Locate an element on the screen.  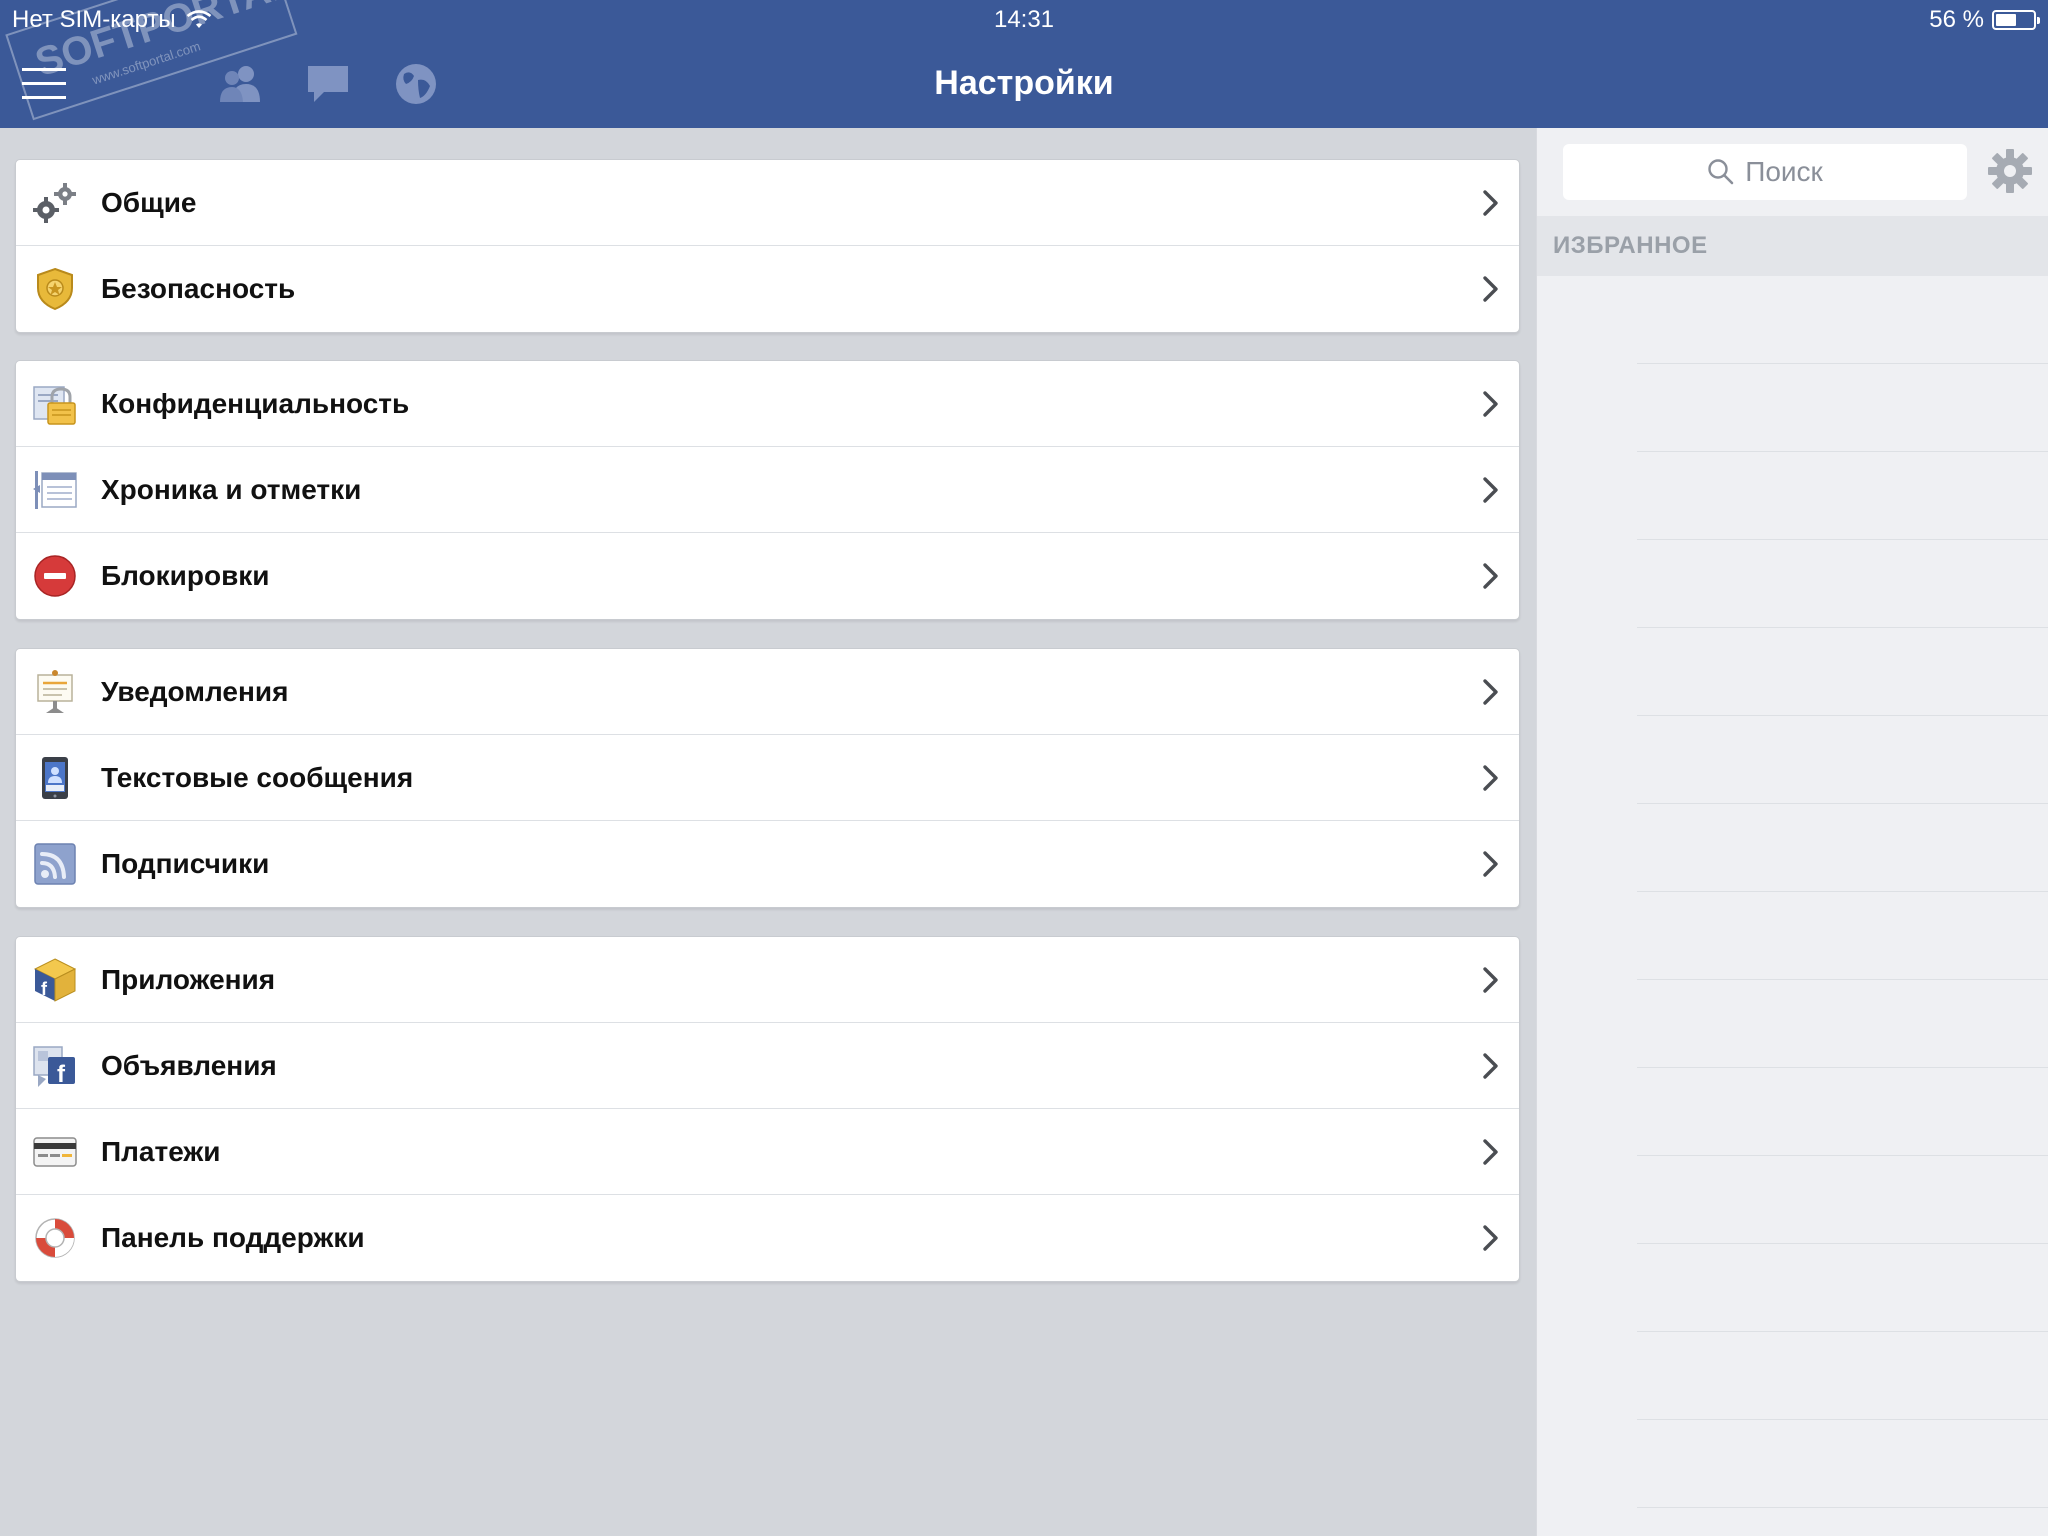
block-icon is located at coordinates (55, 576).